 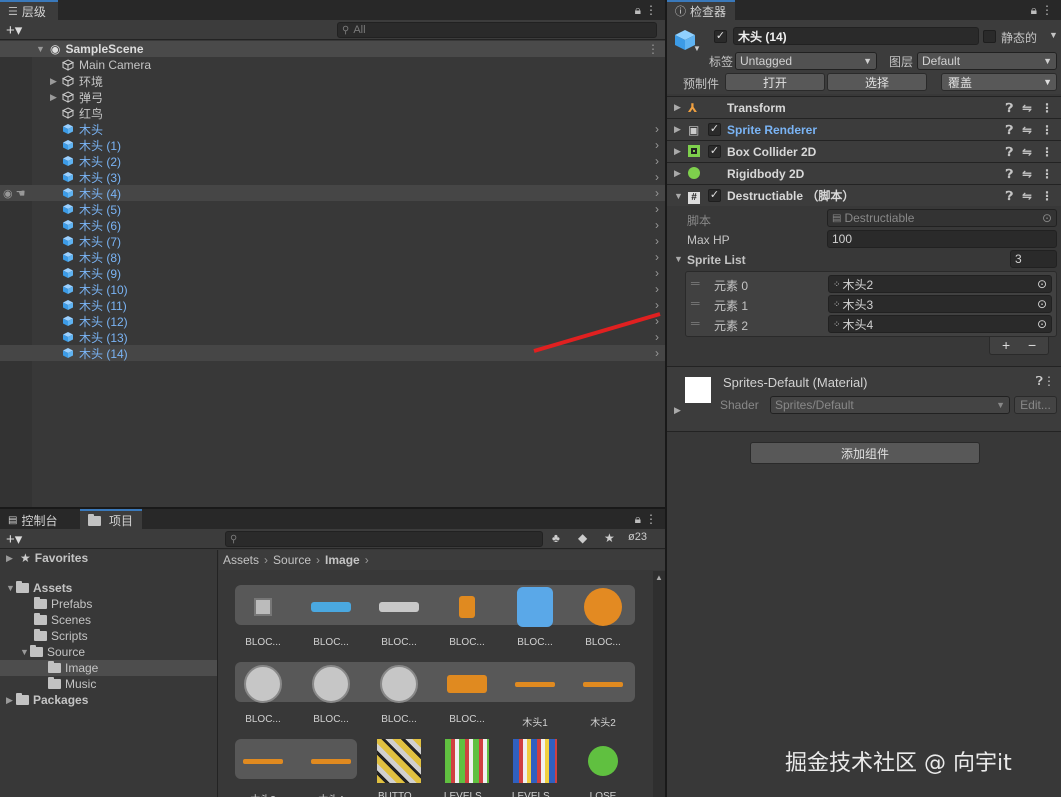 What do you see at coordinates (108, 604) in the screenshot?
I see `tree-folder-prefabs: Prefabs` at bounding box center [108, 604].